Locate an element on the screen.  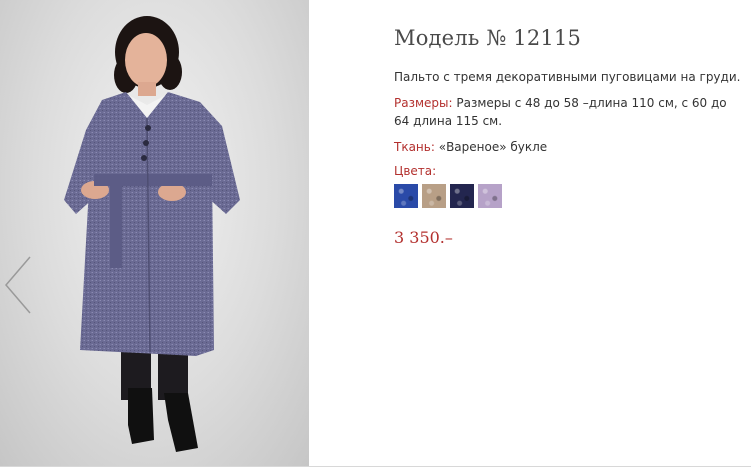
product-price: 3 350.– is located at coordinates (423, 237).